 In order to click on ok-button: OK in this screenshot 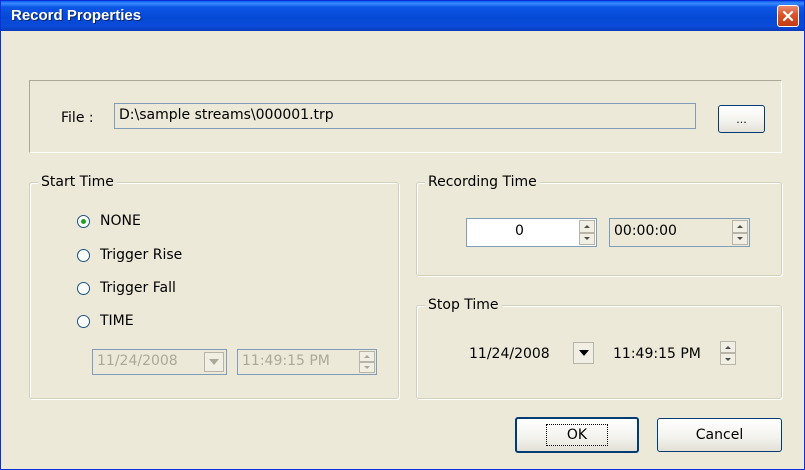, I will do `click(577, 435)`.